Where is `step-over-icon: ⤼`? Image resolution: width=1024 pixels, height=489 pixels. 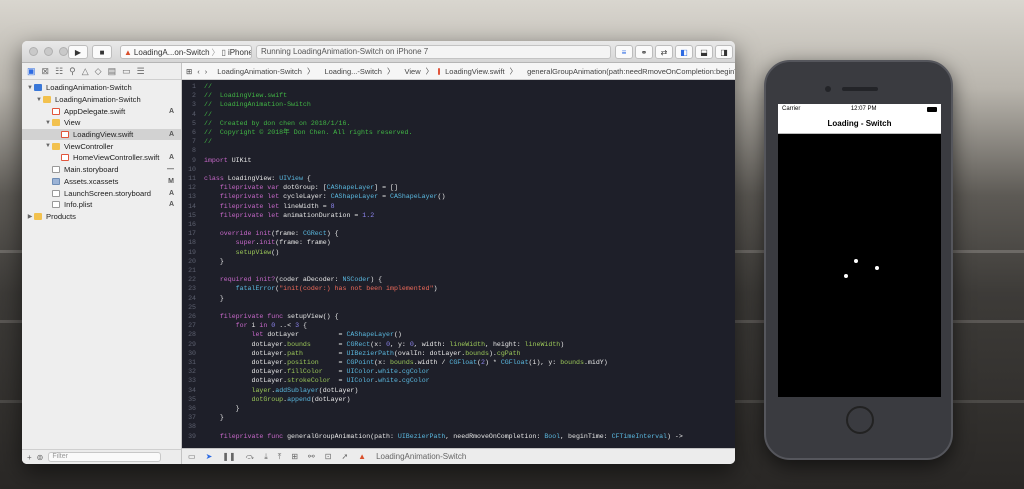
step-over-icon: ⤼ is located at coordinates (250, 457).